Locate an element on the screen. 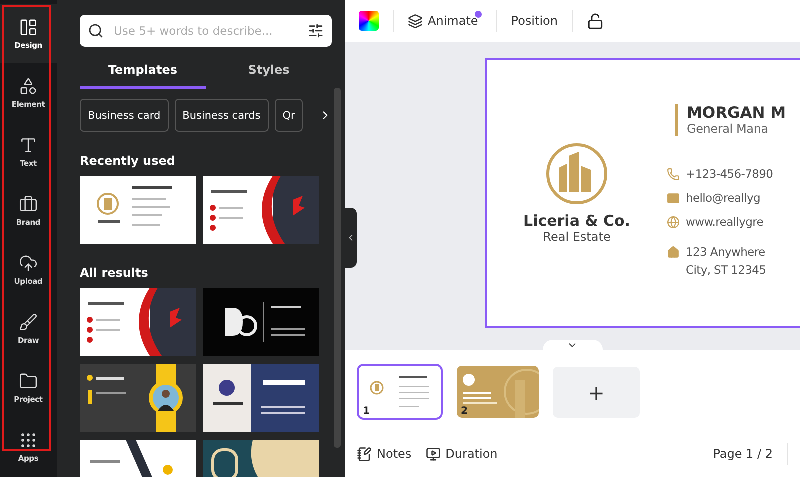 The image size is (800, 477). page-thumbnail: 1 is located at coordinates (400, 392).